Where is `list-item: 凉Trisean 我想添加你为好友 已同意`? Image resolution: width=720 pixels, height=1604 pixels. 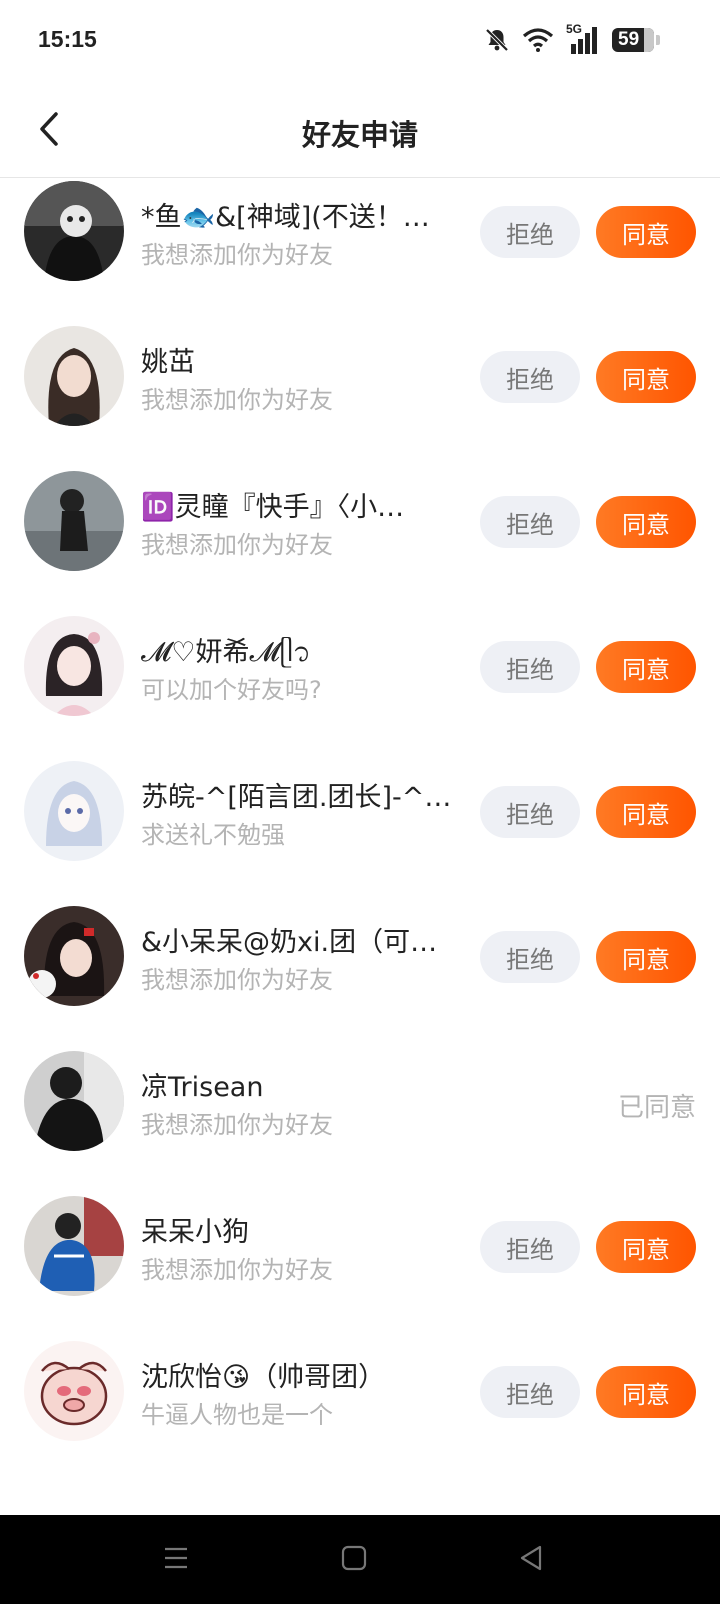
list-item: 凉Trisean 我想添加你为好友 已同意 is located at coordinates (360, 1125).